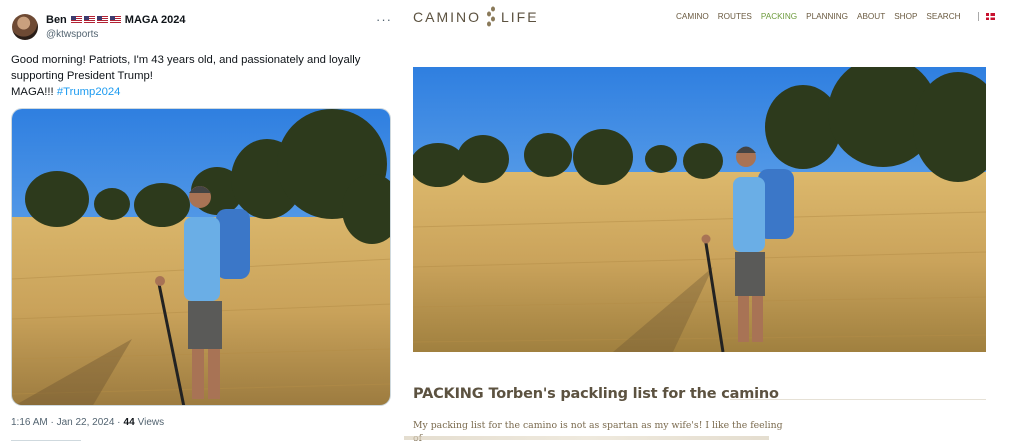  What do you see at coordinates (129, 422) in the screenshot?
I see `views-count: 44` at bounding box center [129, 422].